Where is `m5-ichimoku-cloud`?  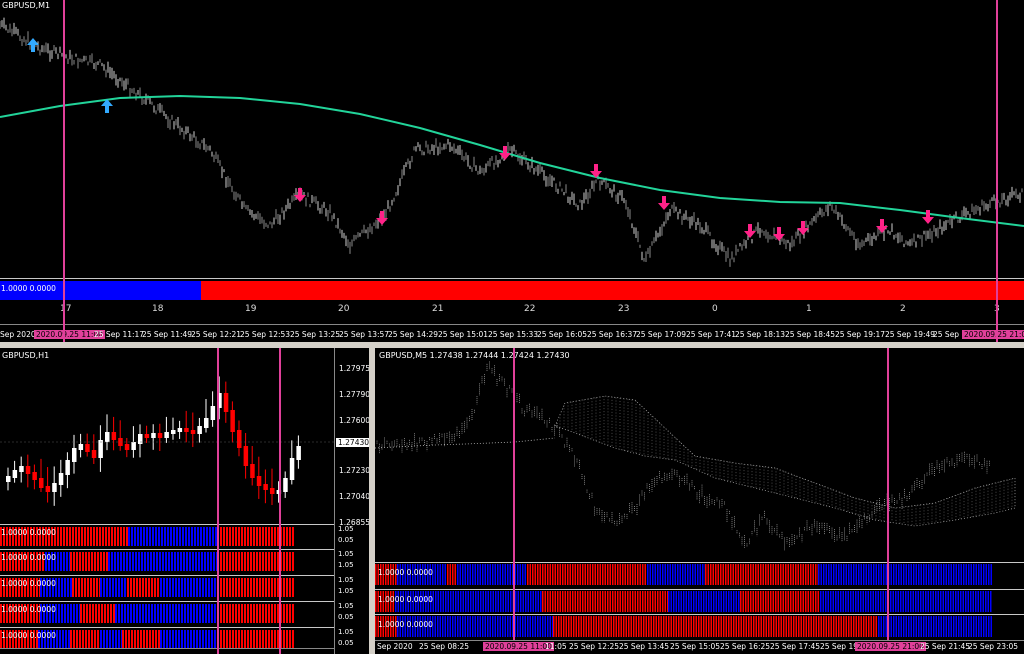
m5-ichimoku-cloud is located at coordinates (785, 461).